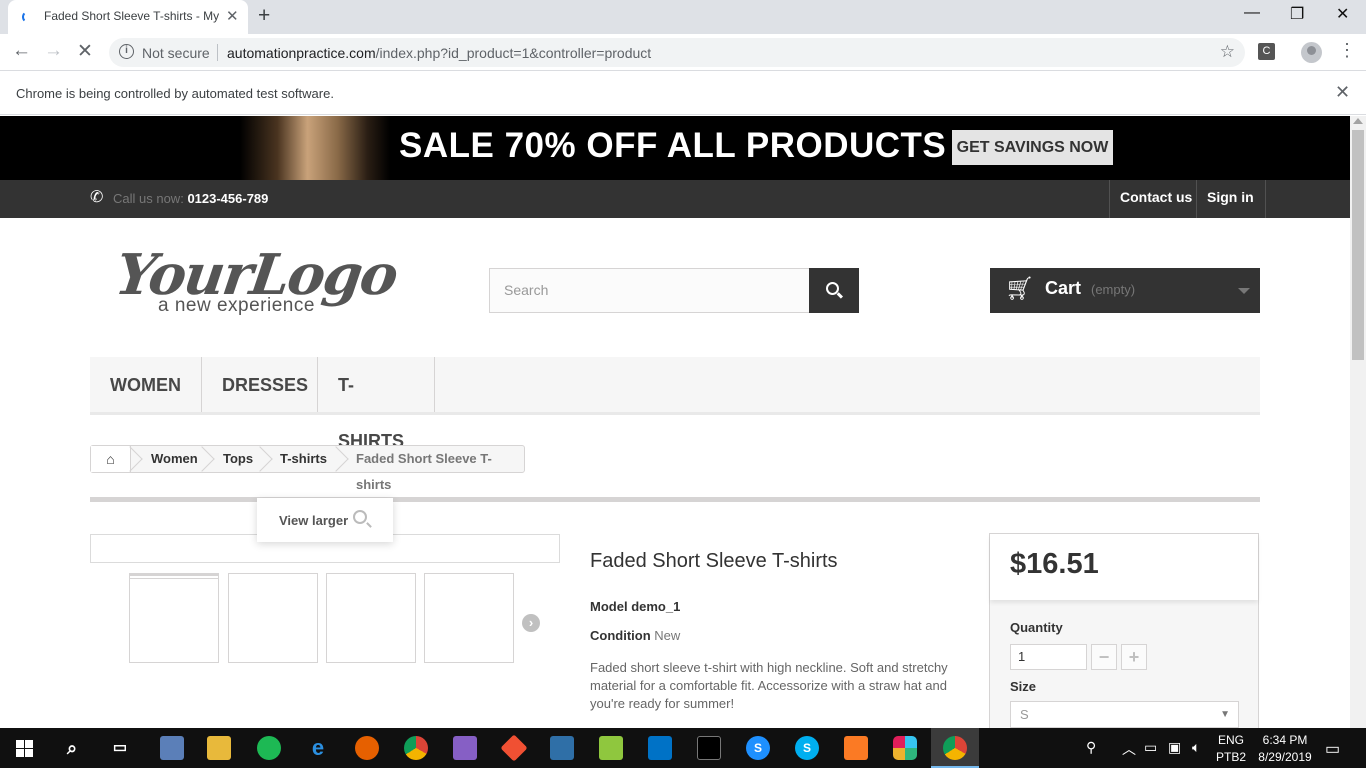 This screenshot has width=1366, height=768. Describe the element at coordinates (360, 517) in the screenshot. I see `zoom-in-icon` at that location.